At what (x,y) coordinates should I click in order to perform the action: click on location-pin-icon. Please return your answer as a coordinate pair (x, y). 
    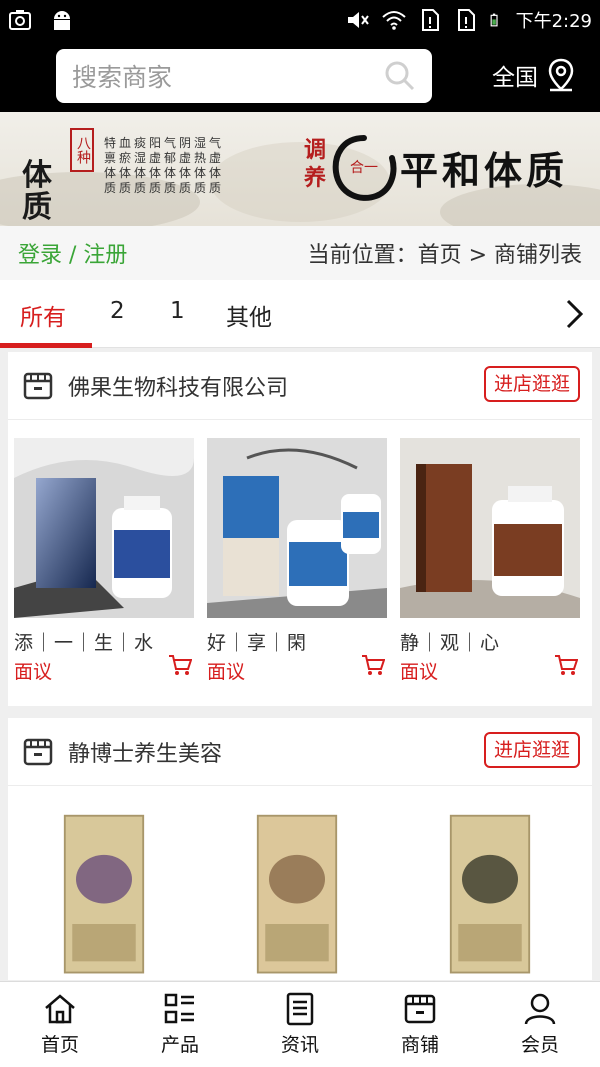
    Looking at the image, I should click on (561, 75).